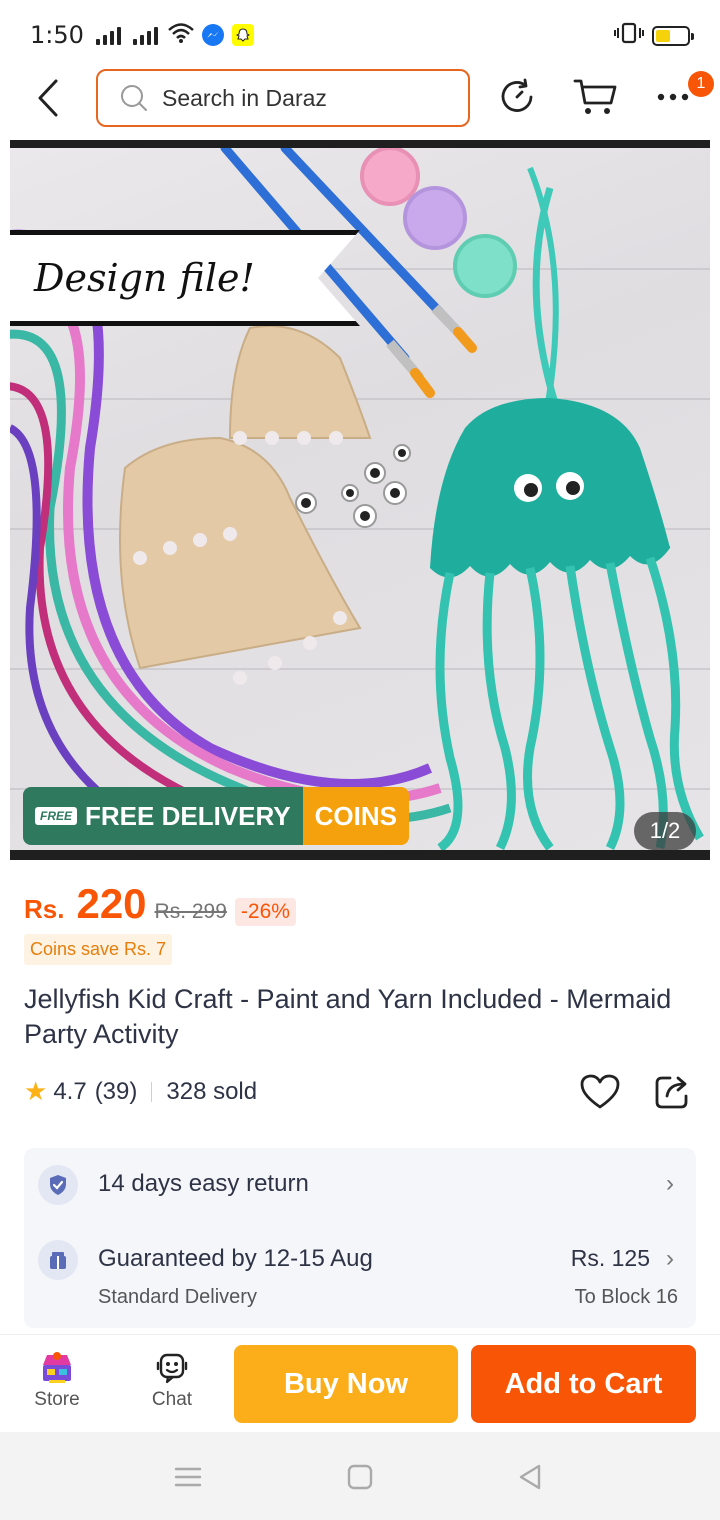 The image size is (720, 1520). I want to click on back-triangle-icon, so click(530, 1477).